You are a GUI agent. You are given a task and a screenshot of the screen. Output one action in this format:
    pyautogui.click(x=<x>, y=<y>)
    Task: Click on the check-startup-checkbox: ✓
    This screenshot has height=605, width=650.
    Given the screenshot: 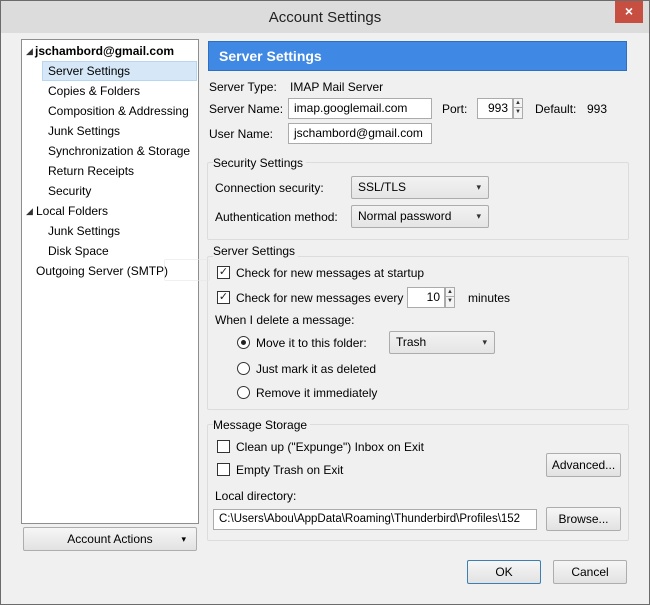 What is the action you would take?
    pyautogui.click(x=223, y=272)
    